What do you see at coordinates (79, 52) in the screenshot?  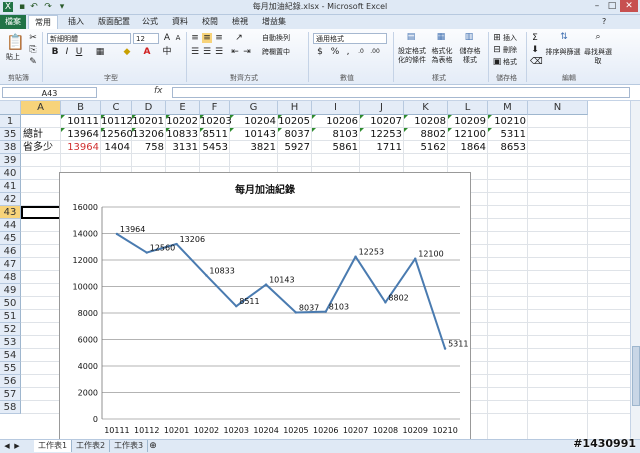 I see `underline-icon: U` at bounding box center [79, 52].